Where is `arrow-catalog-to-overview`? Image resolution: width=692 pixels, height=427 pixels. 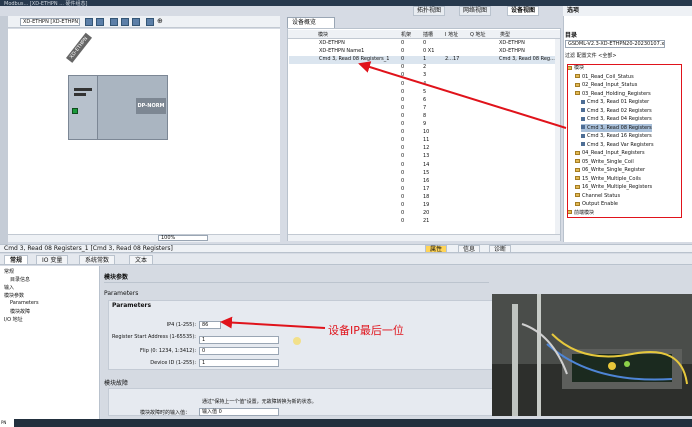
arrow-catalog-to-overview is located at coordinates (462, 95).